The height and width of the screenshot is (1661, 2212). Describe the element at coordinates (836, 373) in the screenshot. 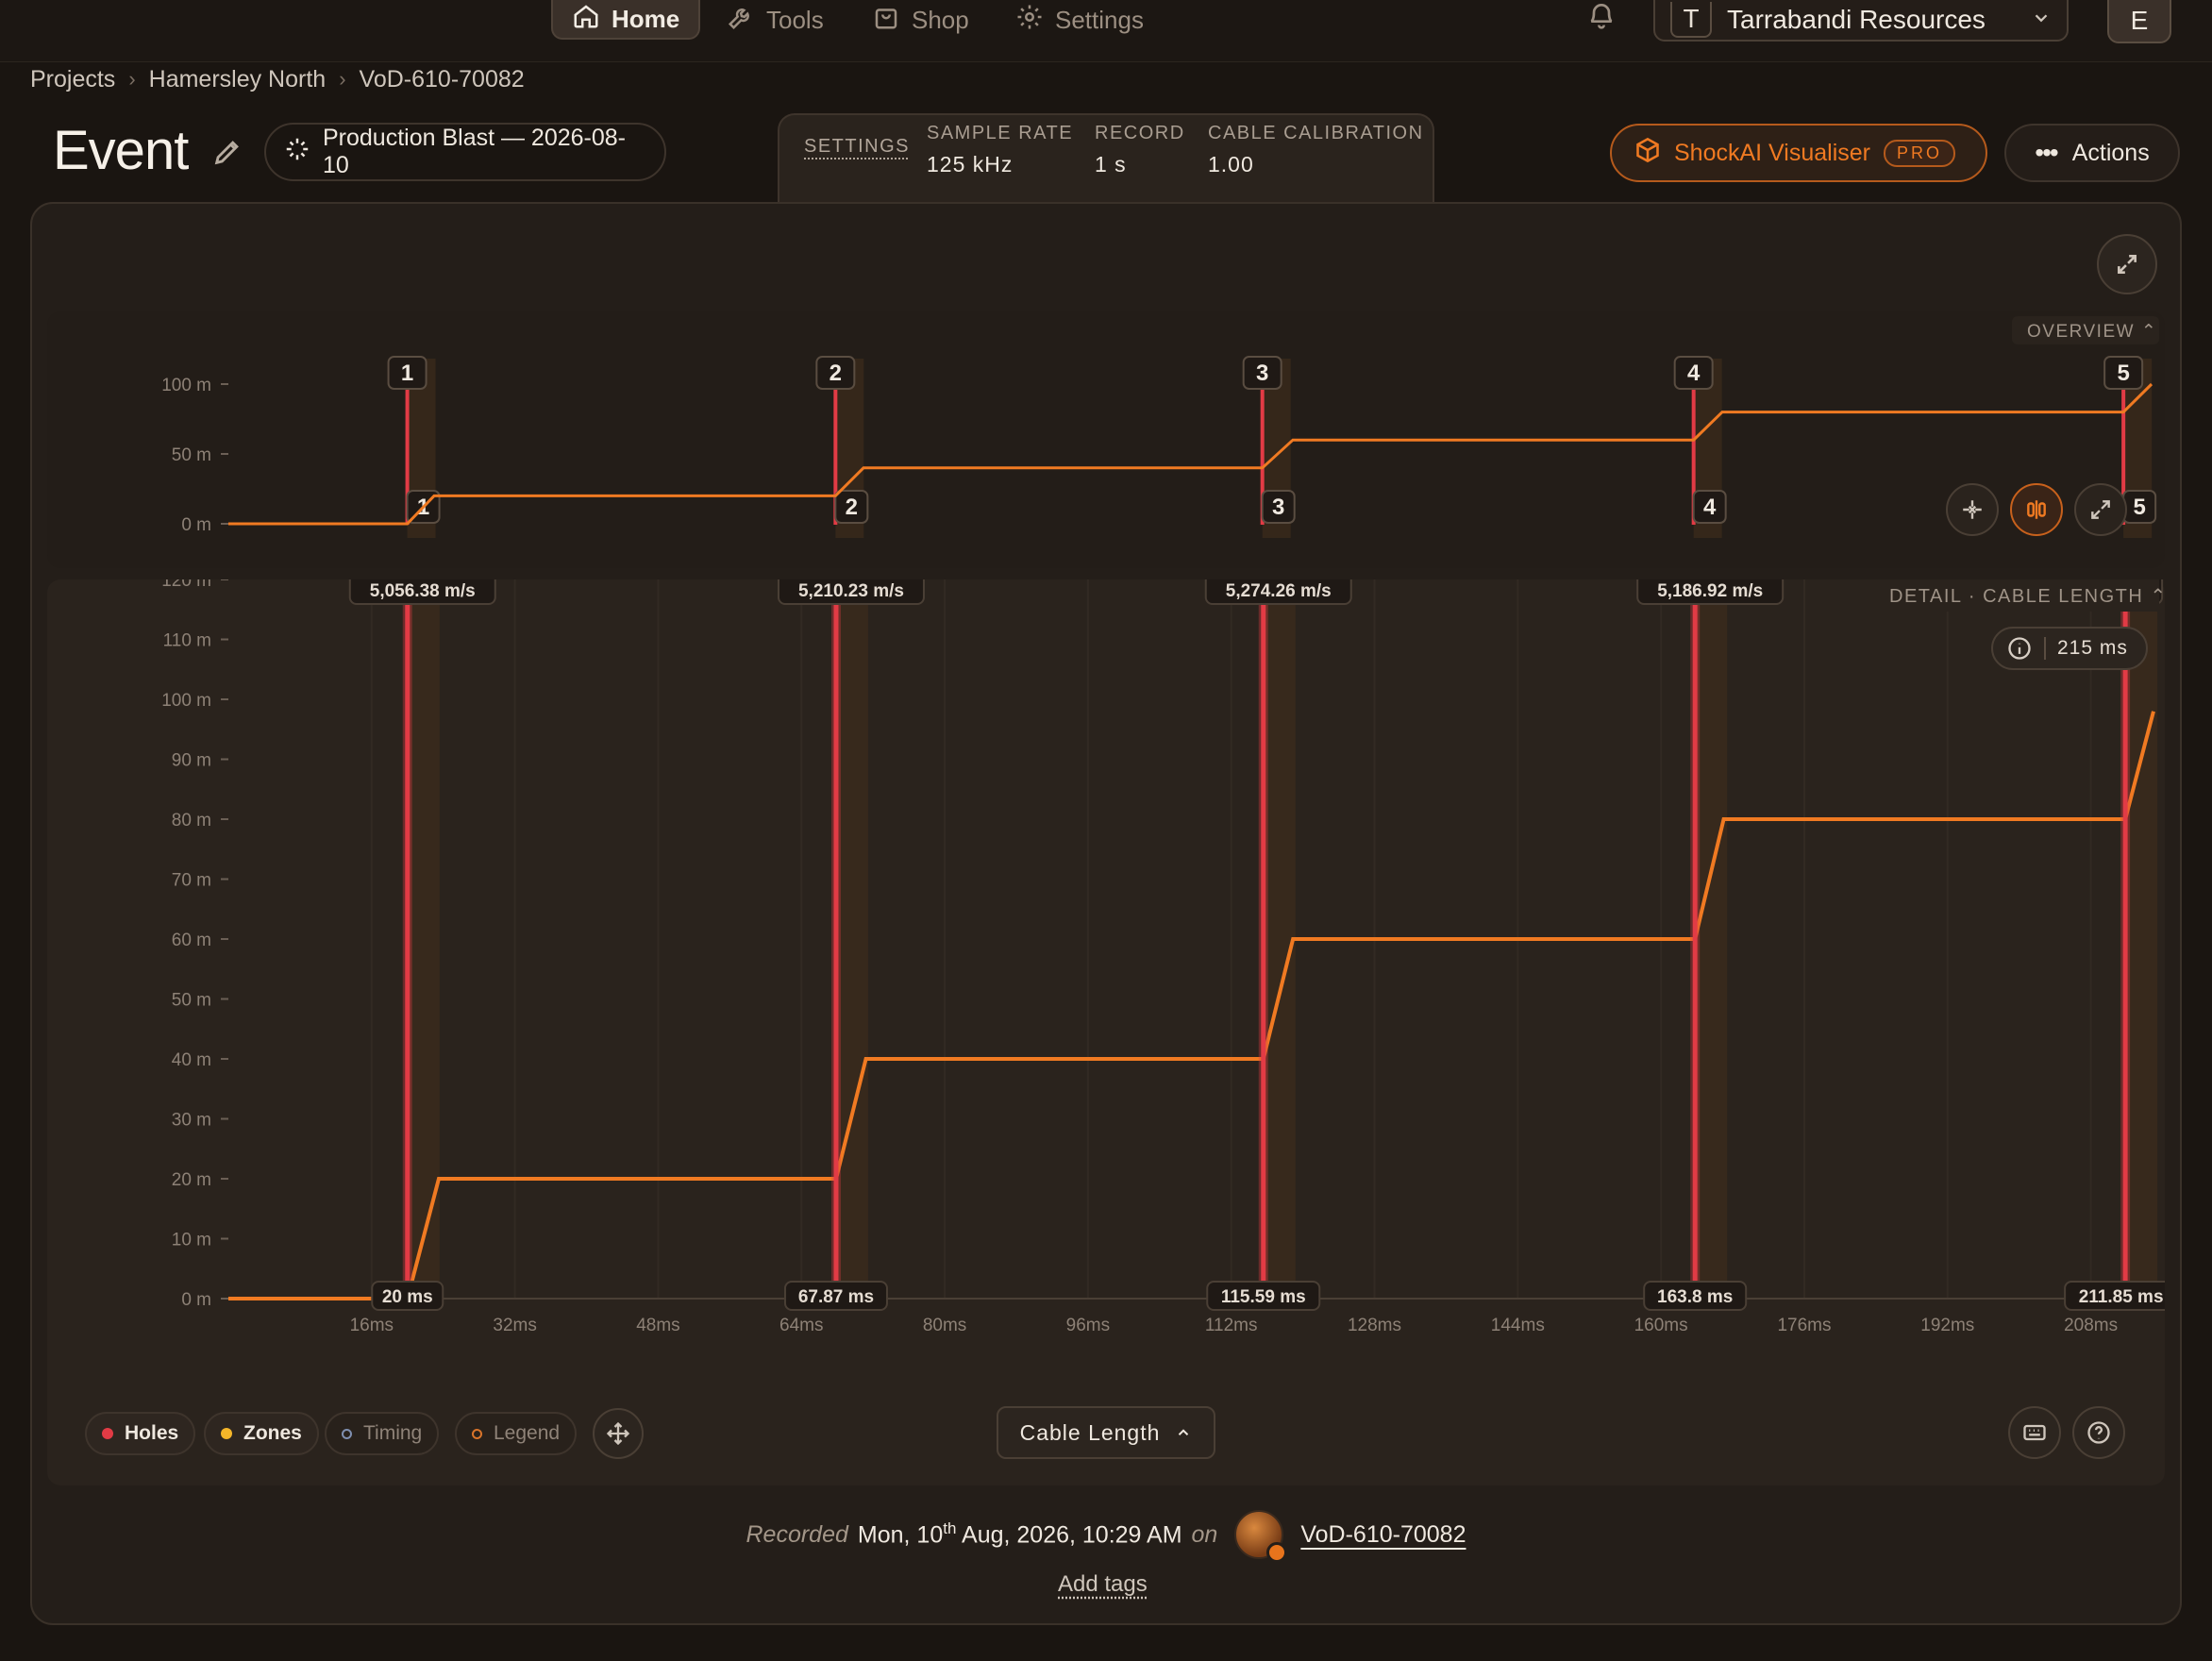

I see `hole-top-label: 2` at that location.